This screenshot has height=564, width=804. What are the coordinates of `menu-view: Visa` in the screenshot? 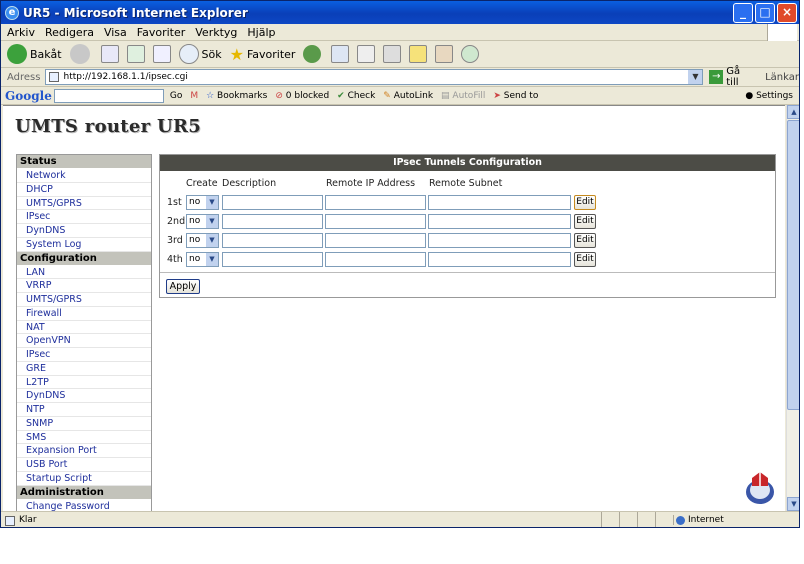 It's located at (115, 32).